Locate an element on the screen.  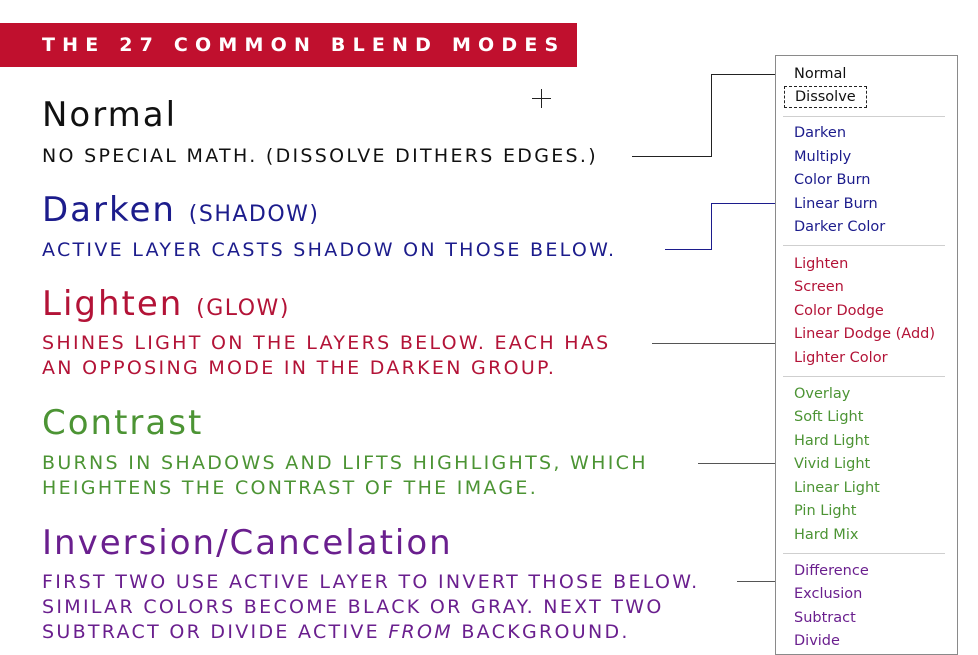
inversion-title: Inversion/Cancelation is located at coordinates (247, 543).